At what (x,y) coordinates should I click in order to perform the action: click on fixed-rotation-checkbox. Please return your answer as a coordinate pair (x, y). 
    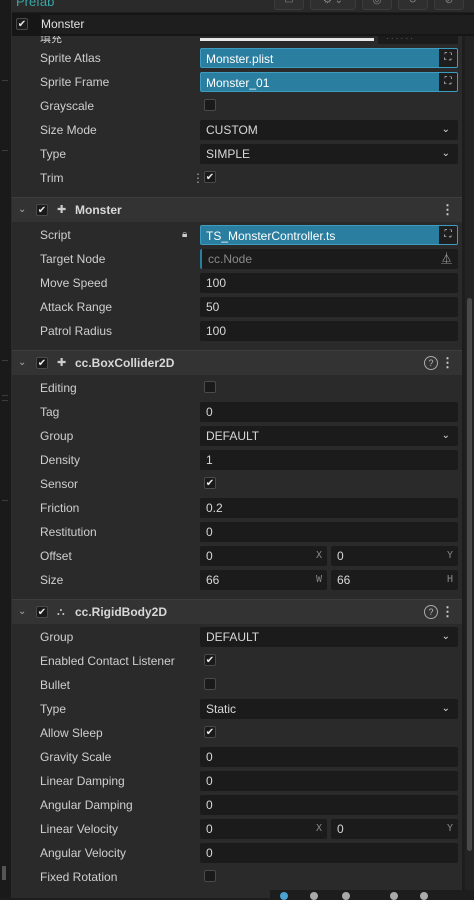
    Looking at the image, I should click on (210, 876).